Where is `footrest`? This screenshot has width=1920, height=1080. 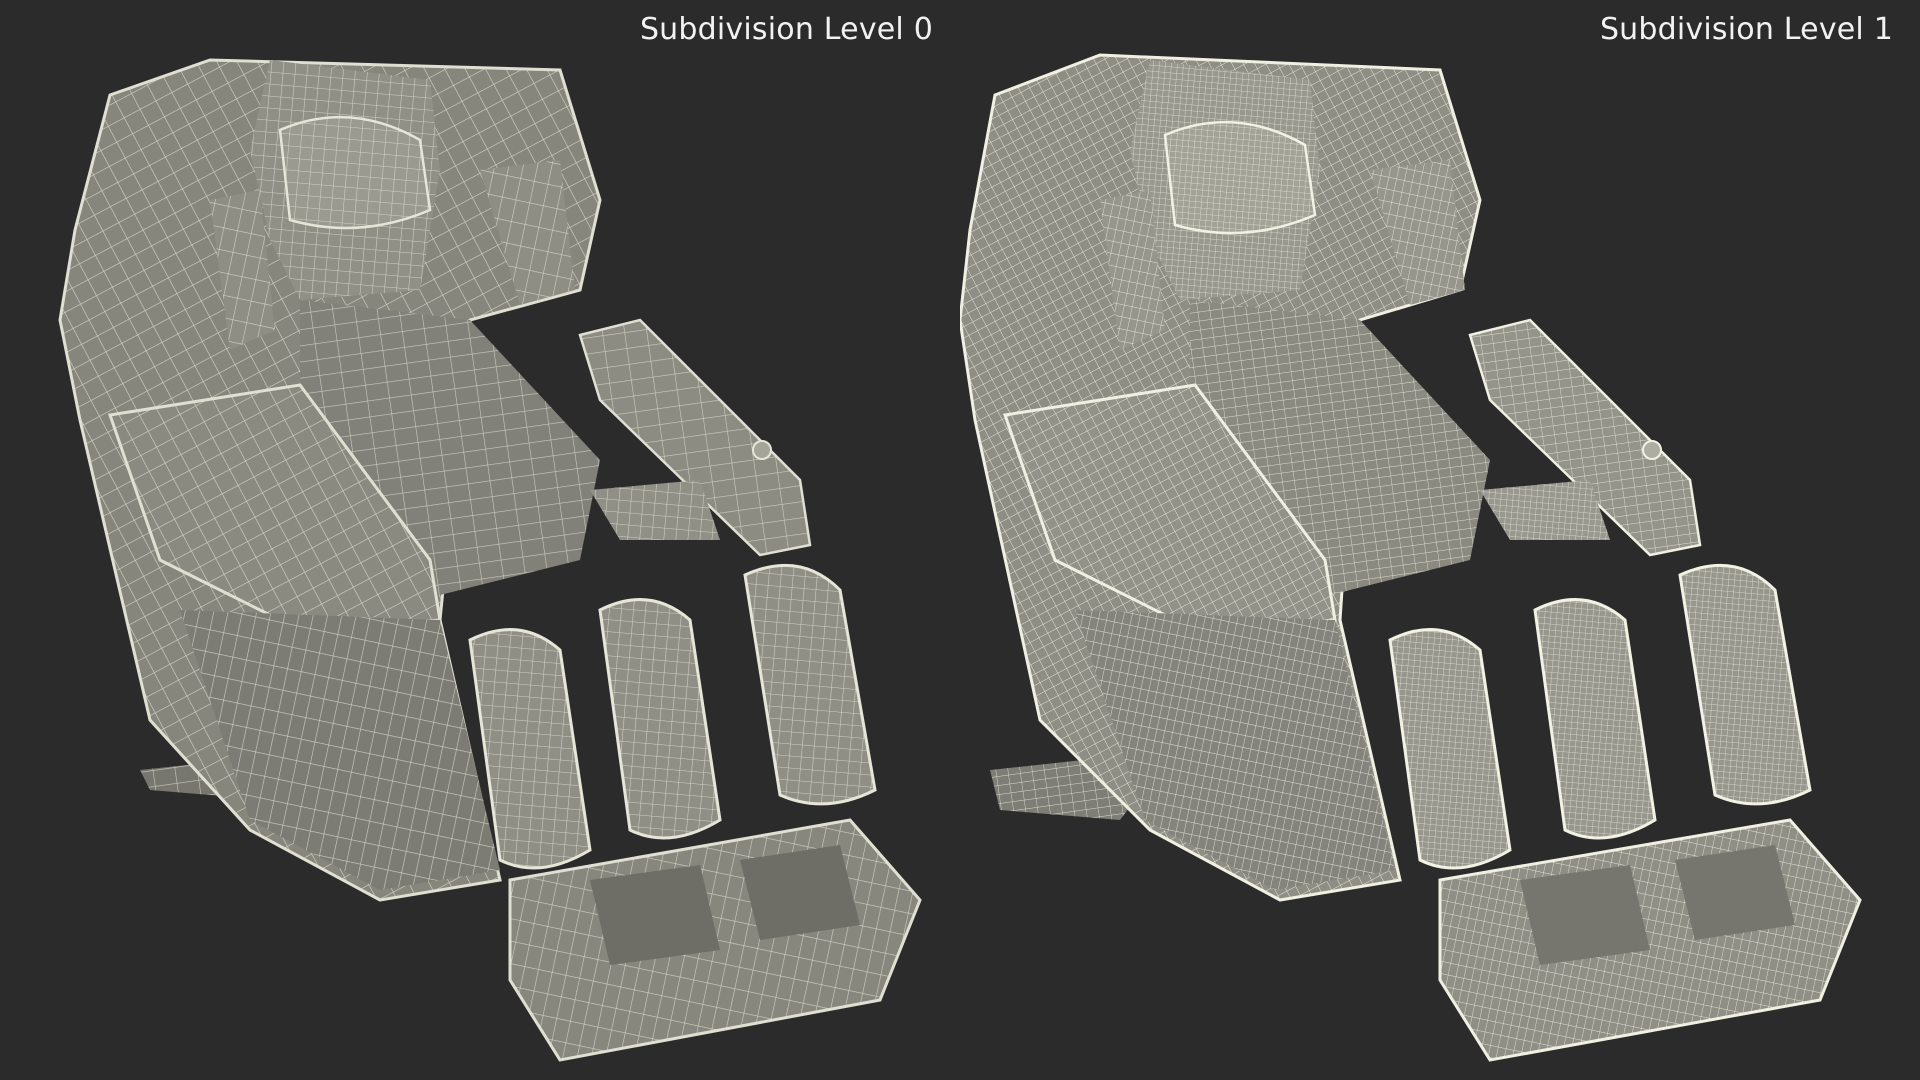
footrest is located at coordinates (1650, 940).